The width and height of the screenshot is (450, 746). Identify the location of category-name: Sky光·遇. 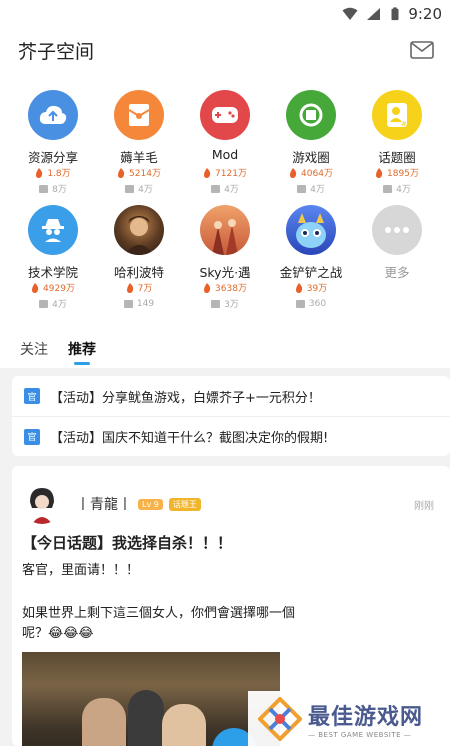
(225, 272).